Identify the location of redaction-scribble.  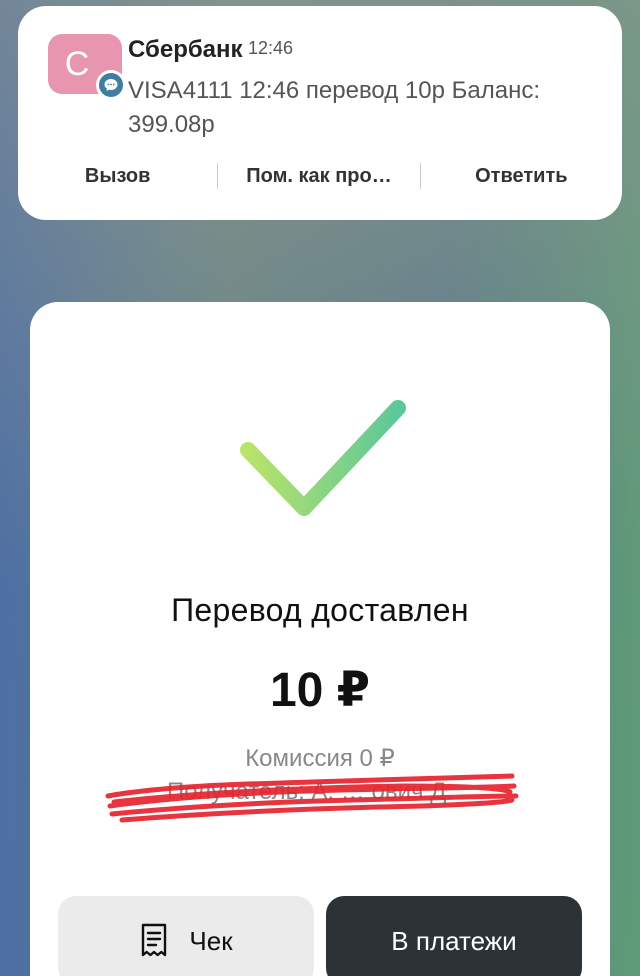
(312, 798).